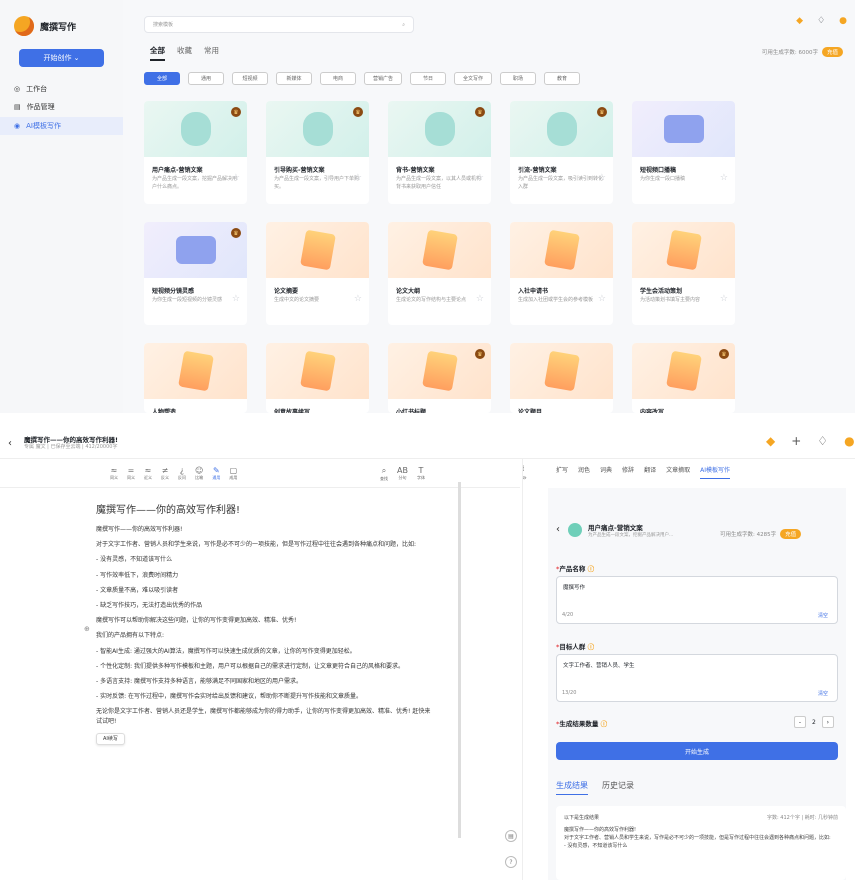 This screenshot has width=855, height=880. What do you see at coordinates (814, 722) in the screenshot?
I see `quantity-stepper: -2 ›` at bounding box center [814, 722].